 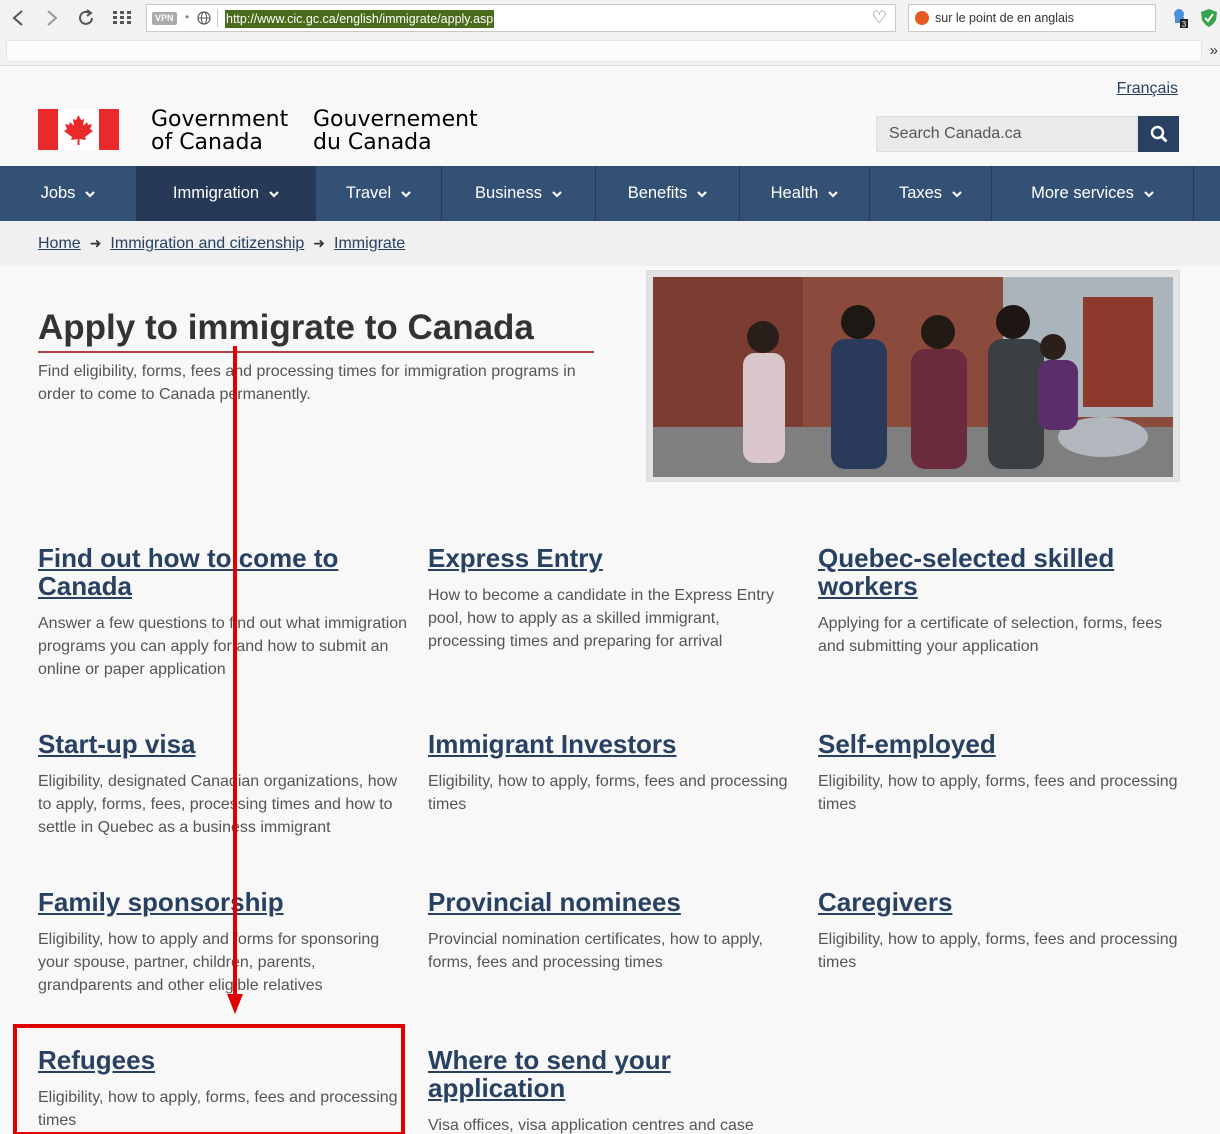 What do you see at coordinates (122, 18) in the screenshot?
I see `speed-dial-icon` at bounding box center [122, 18].